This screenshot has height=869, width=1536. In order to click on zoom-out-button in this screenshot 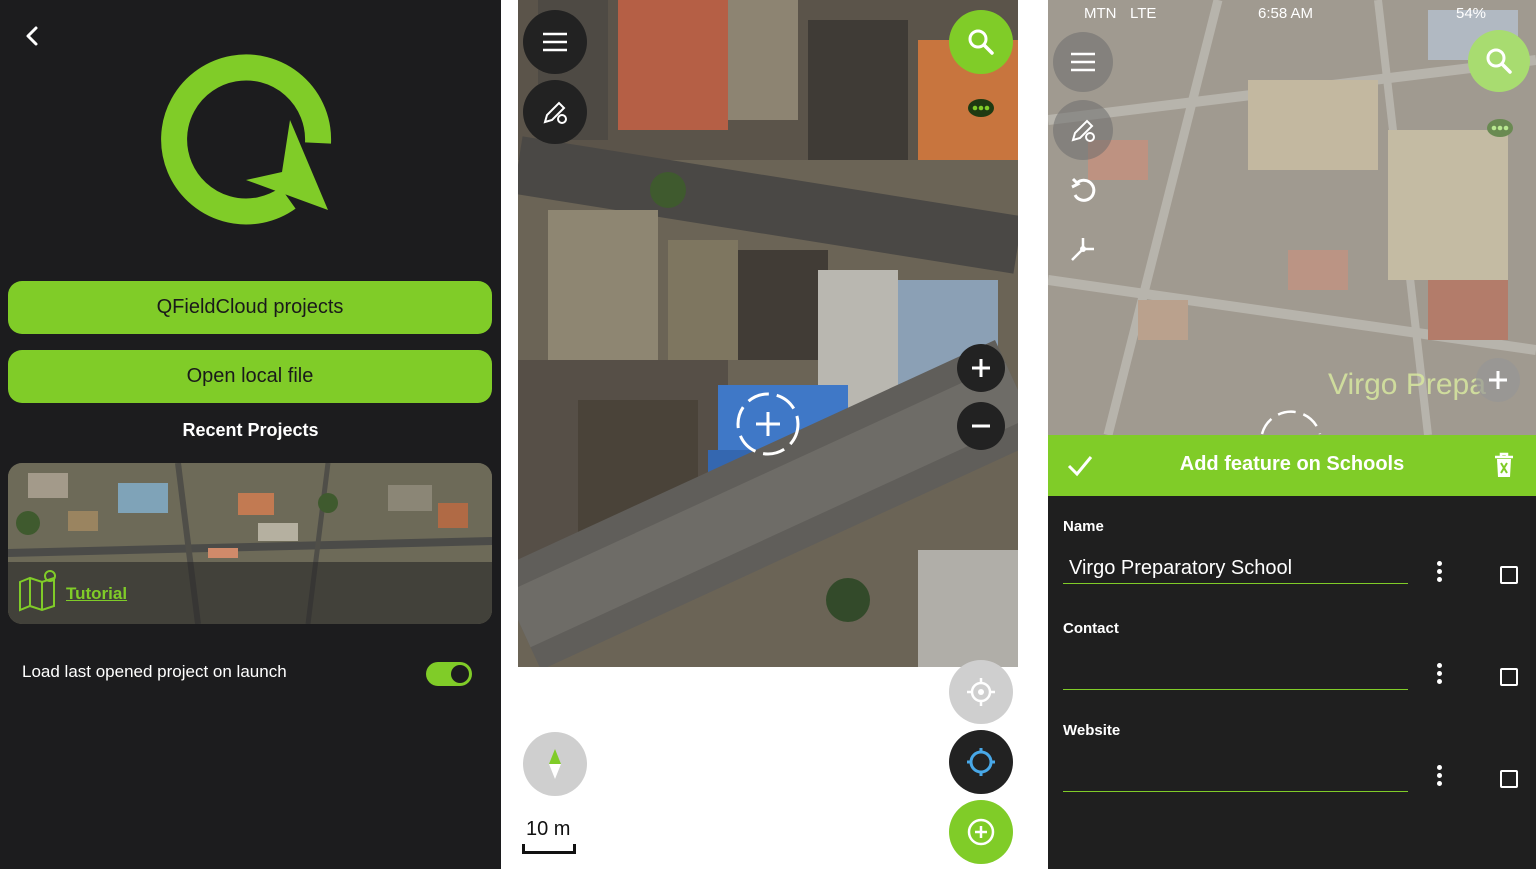, I will do `click(981, 426)`.